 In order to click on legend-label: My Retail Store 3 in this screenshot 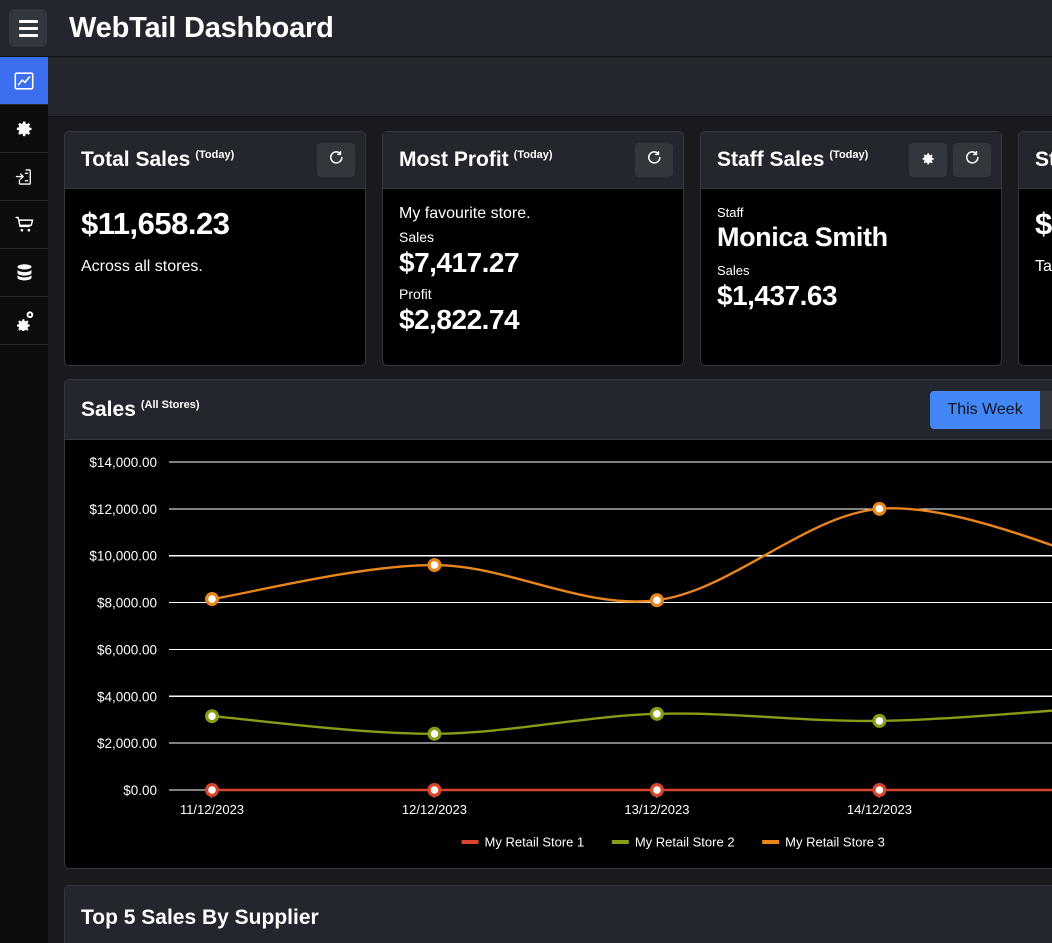, I will do `click(835, 842)`.